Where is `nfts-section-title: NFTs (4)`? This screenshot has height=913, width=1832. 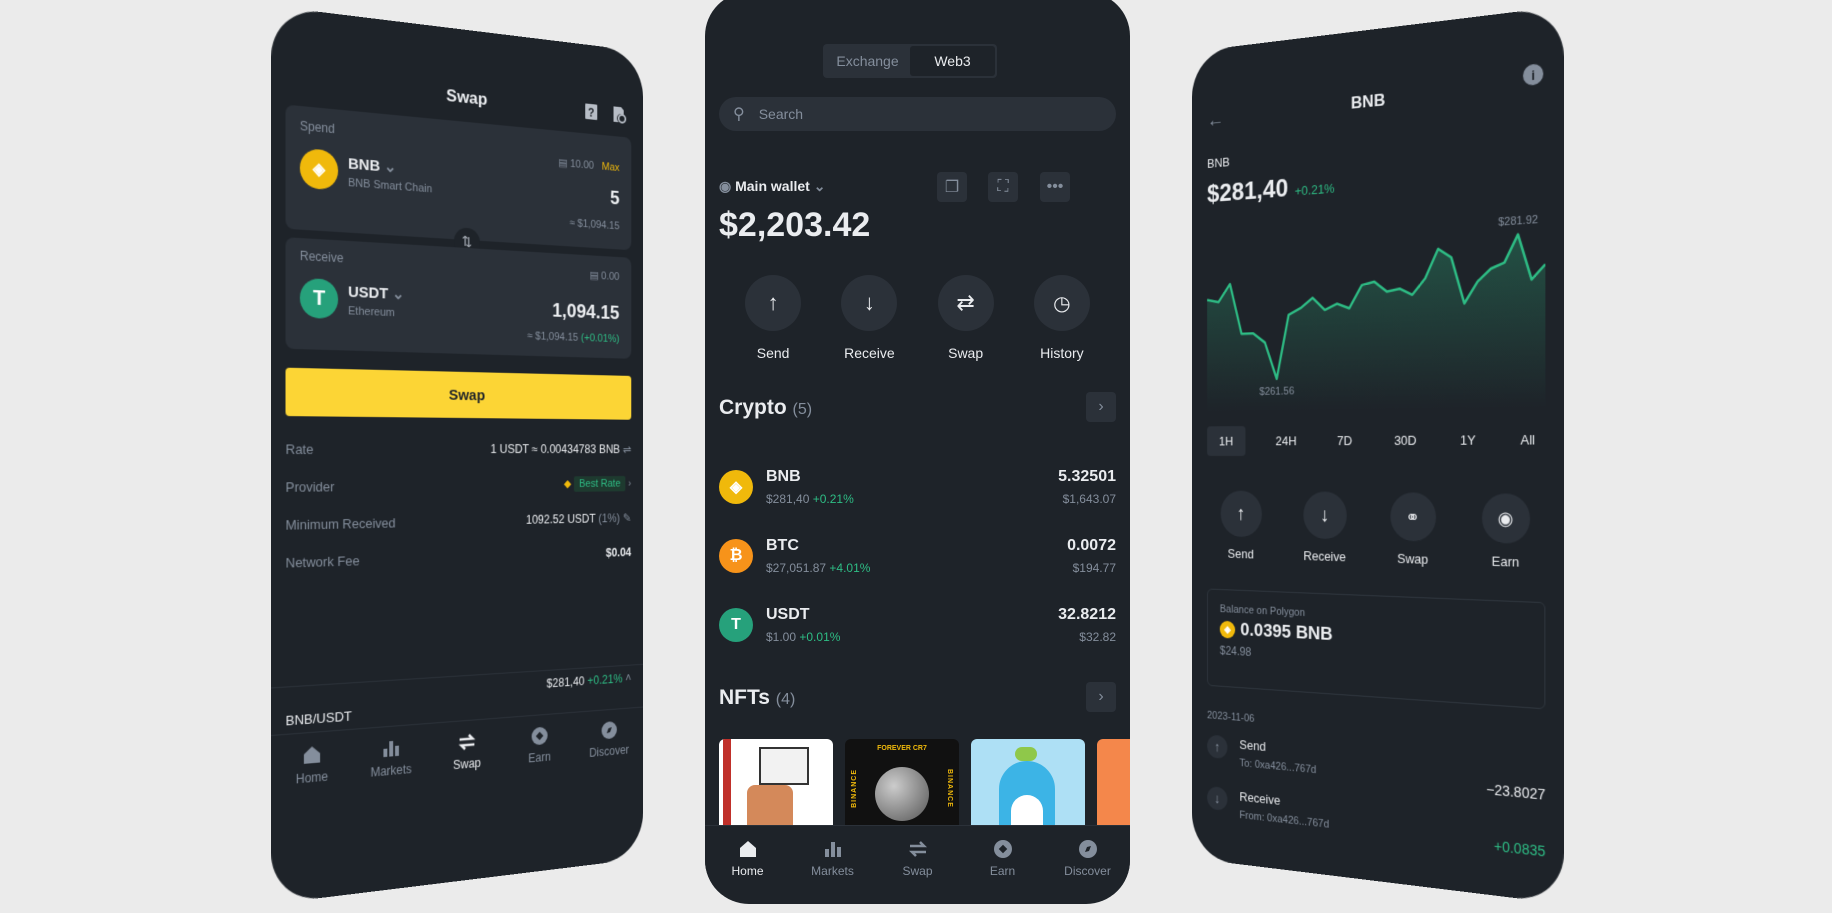
nfts-section-title: NFTs (4) is located at coordinates (757, 698).